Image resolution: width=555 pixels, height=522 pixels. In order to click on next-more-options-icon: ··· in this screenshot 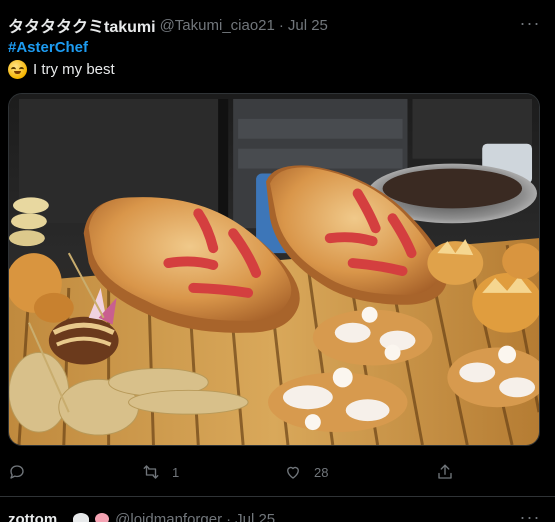, I will do `click(530, 514)`.